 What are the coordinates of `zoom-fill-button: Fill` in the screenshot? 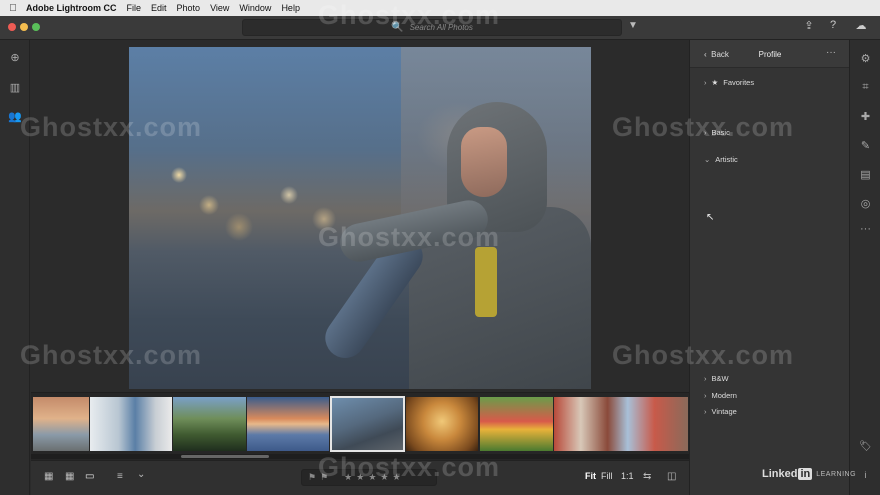 It's located at (607, 476).